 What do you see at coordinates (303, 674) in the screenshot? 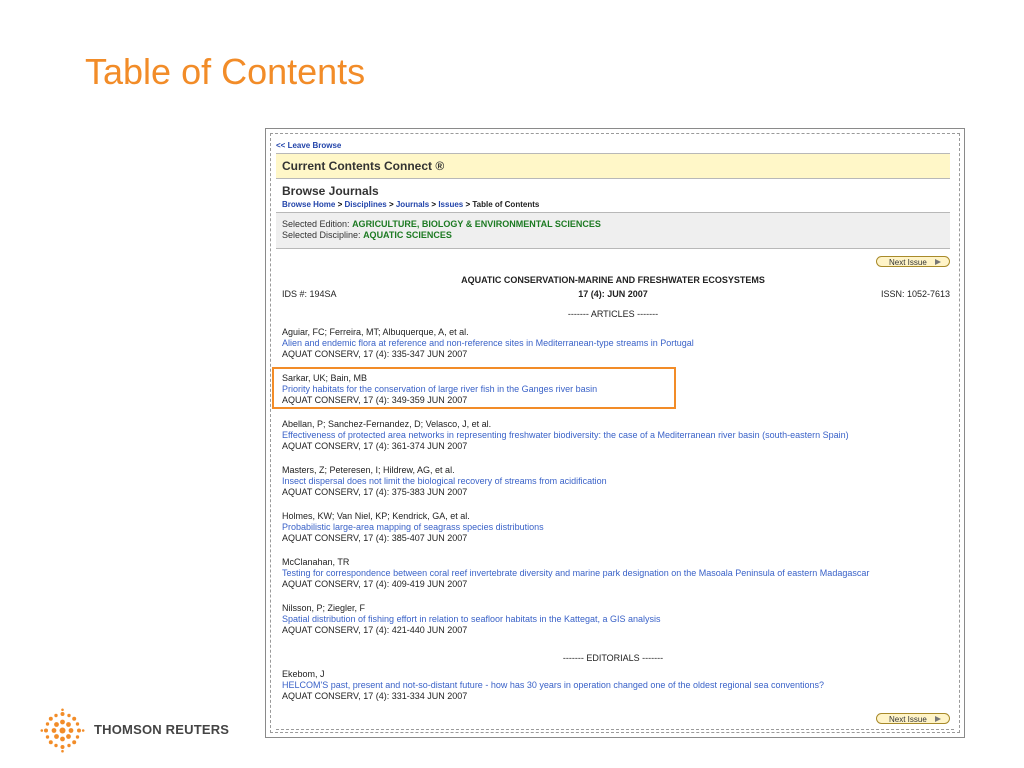
I see `editorial-authors: Ekebom, J` at bounding box center [303, 674].